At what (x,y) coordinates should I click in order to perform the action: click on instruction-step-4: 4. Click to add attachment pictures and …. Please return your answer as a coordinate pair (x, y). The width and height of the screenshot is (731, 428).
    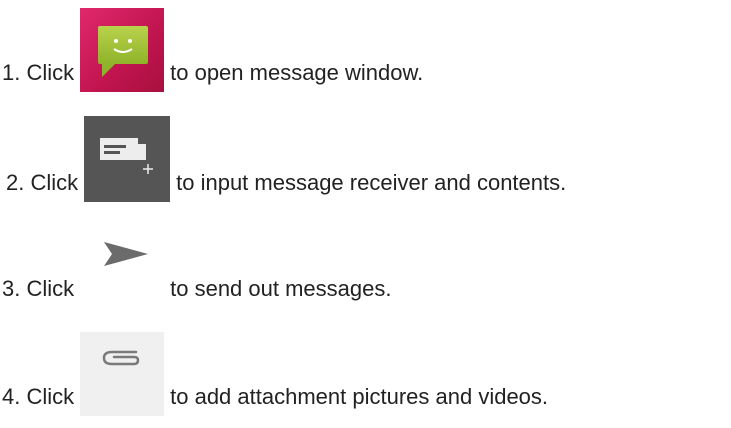
    Looking at the image, I should click on (275, 374).